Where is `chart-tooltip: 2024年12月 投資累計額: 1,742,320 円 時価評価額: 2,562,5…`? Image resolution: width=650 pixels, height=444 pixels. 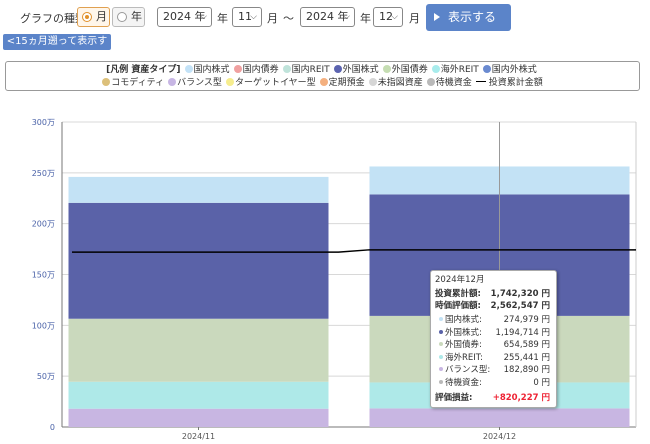
chart-tooltip: 2024年12月 投資累計額: 1,742,320 円 時価評価額: 2,562,5… is located at coordinates (493, 339).